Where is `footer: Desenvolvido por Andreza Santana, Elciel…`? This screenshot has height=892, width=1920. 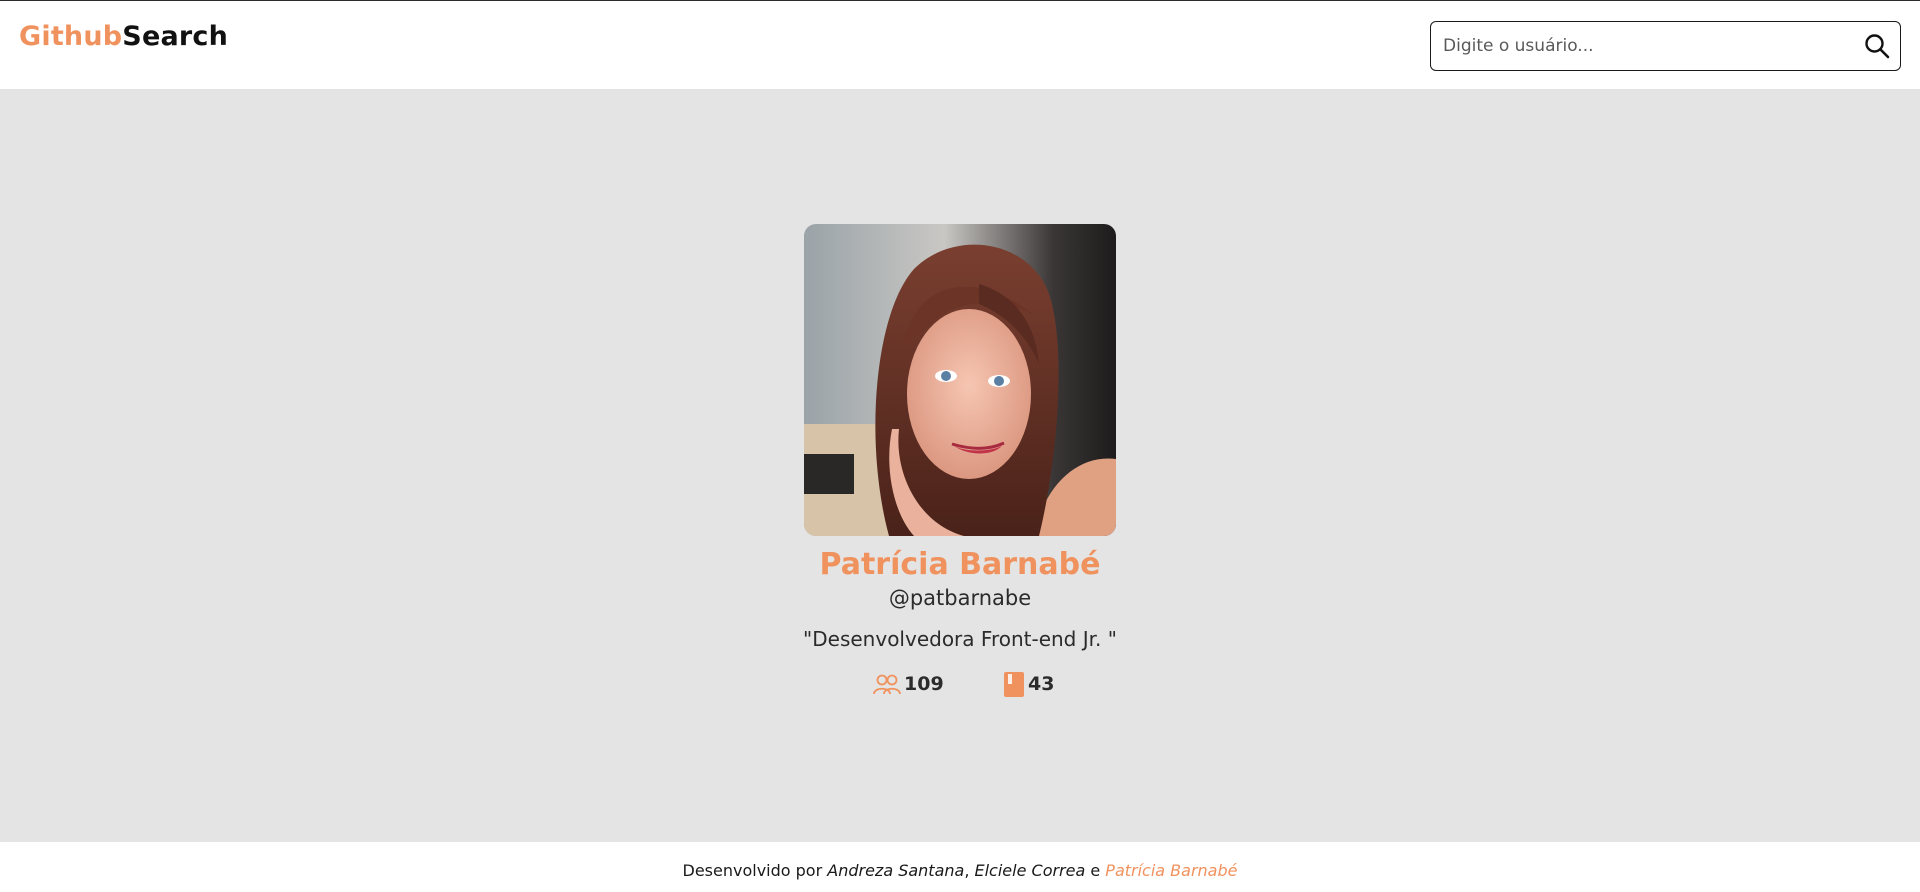 footer: Desenvolvido por Andreza Santana, Elciel… is located at coordinates (960, 867).